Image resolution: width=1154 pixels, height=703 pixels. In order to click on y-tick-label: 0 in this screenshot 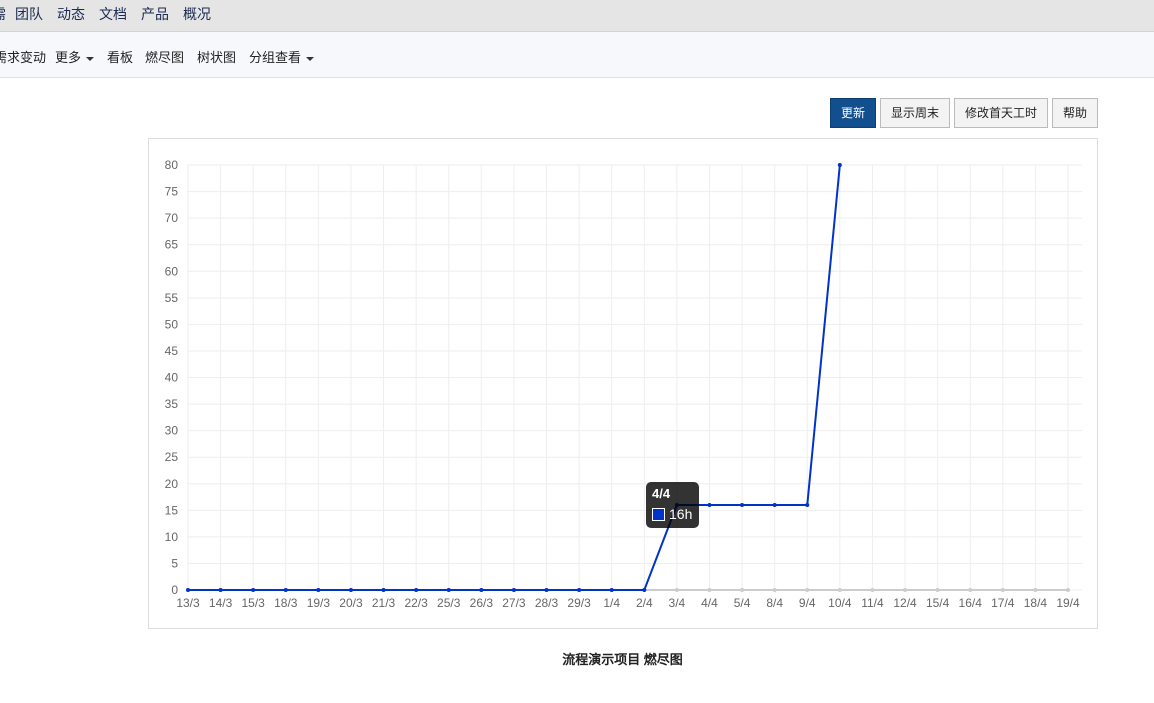, I will do `click(174, 590)`.